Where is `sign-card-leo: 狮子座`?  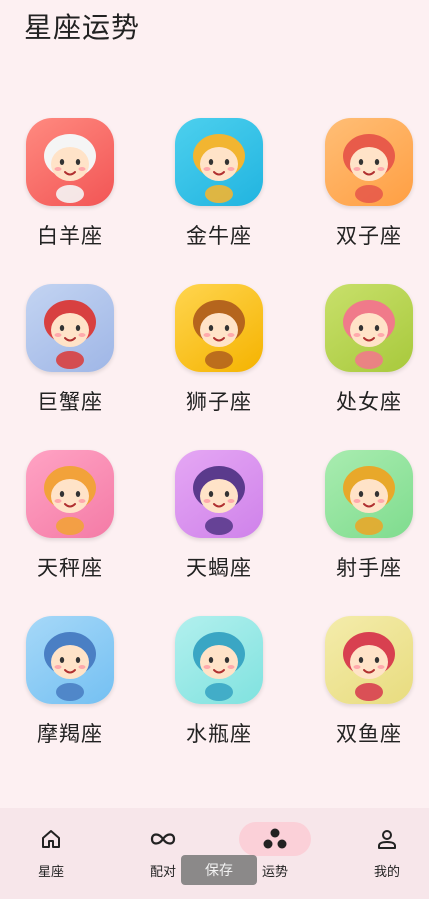 sign-card-leo: 狮子座 is located at coordinates (219, 350).